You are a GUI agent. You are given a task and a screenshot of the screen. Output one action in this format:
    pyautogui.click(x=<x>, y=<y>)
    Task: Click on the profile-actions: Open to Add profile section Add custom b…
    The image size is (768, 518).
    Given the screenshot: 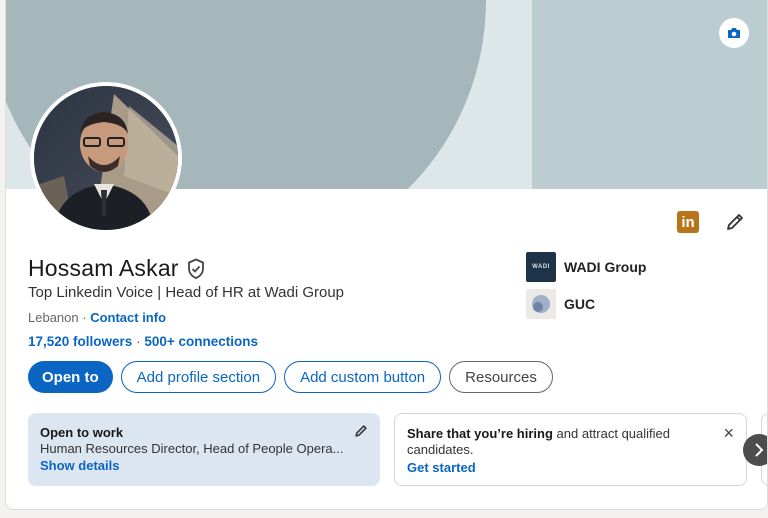 What is the action you would take?
    pyautogui.click(x=290, y=377)
    